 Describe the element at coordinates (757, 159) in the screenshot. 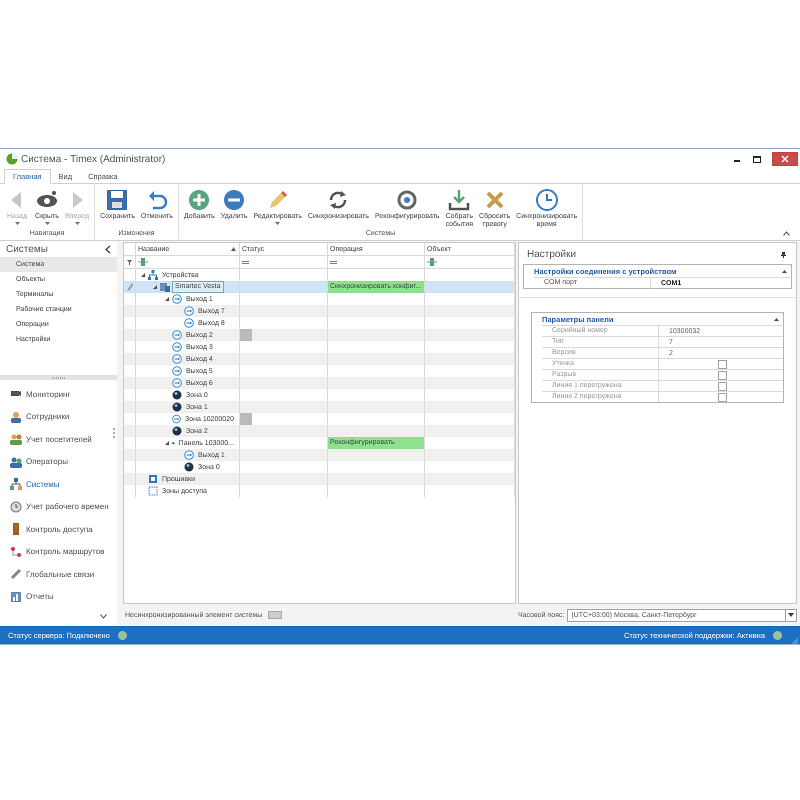

I see `maximize-icon` at that location.